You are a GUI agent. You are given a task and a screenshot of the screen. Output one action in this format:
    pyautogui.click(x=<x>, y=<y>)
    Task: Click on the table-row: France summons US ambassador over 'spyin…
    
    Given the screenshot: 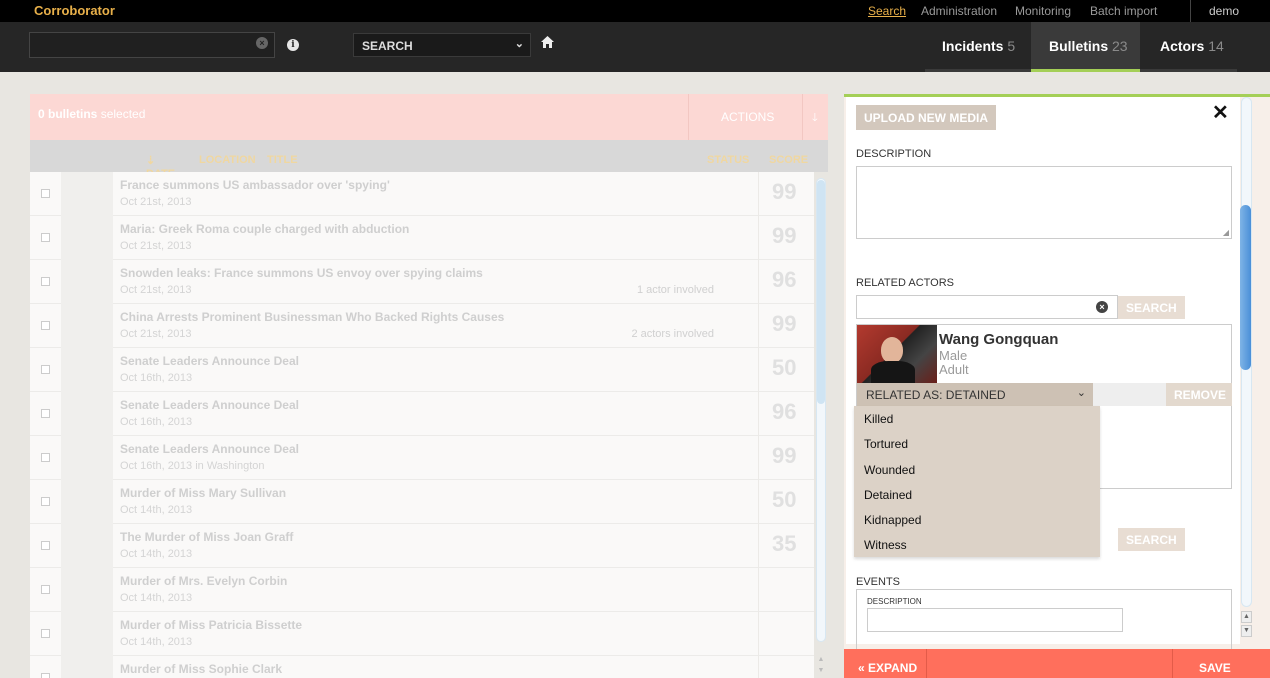 What is the action you would take?
    pyautogui.click(x=422, y=194)
    